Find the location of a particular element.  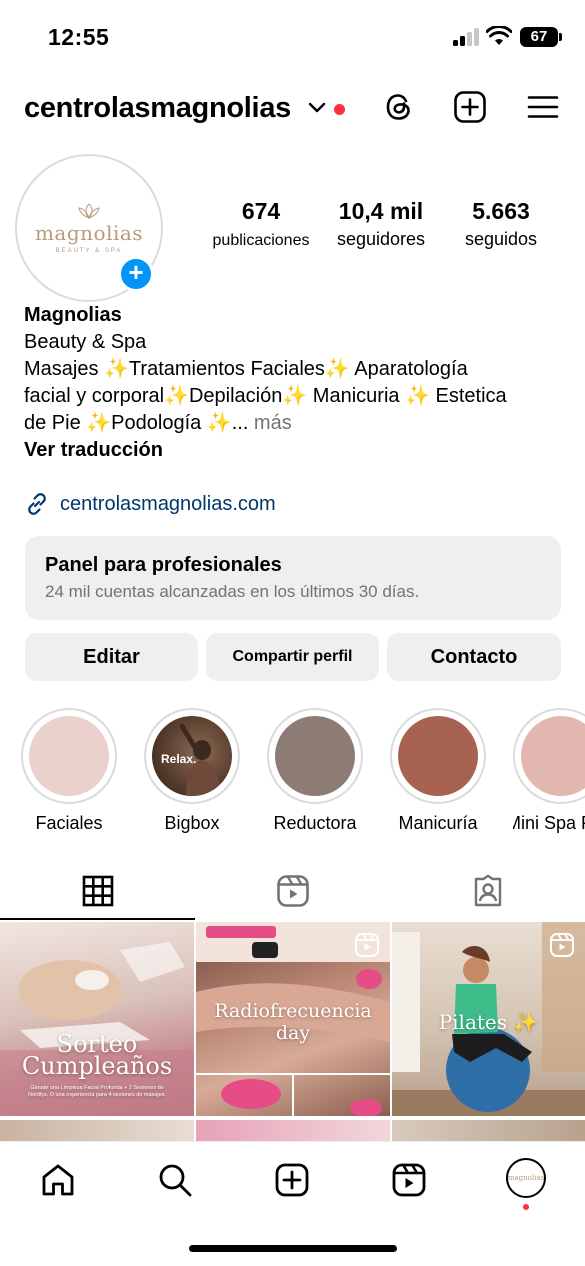

threads-icon is located at coordinates (399, 107).